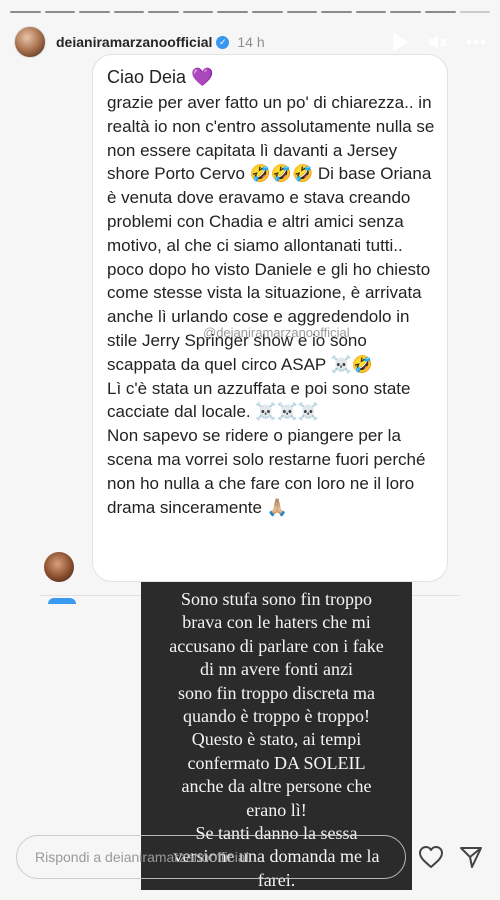 Image resolution: width=500 pixels, height=900 pixels. What do you see at coordinates (476, 42) in the screenshot?
I see `more-icon` at bounding box center [476, 42].